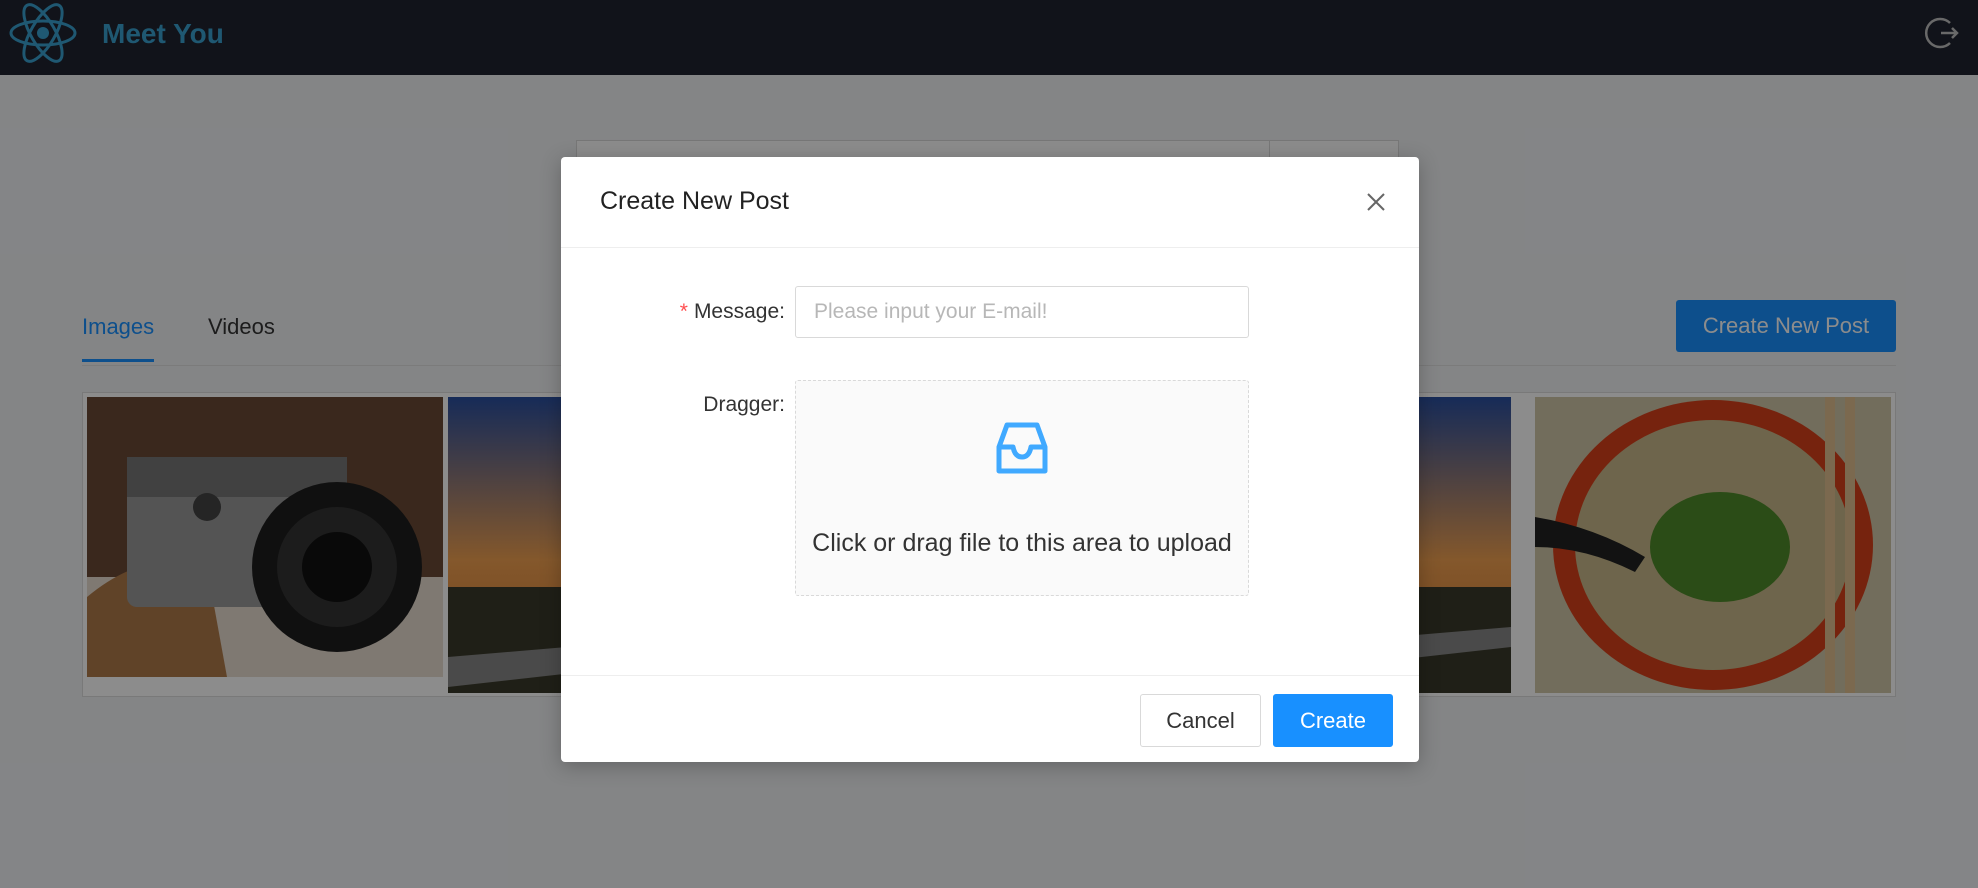  What do you see at coordinates (782, 311) in the screenshot?
I see `message-label-colon: :` at bounding box center [782, 311].